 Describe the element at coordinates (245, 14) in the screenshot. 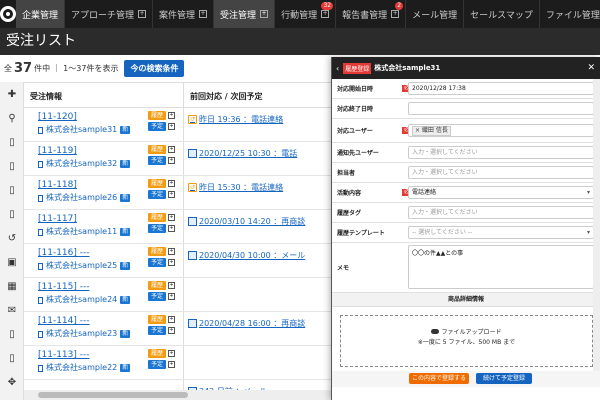

I see `nav-tab: 受注管理 +` at that location.